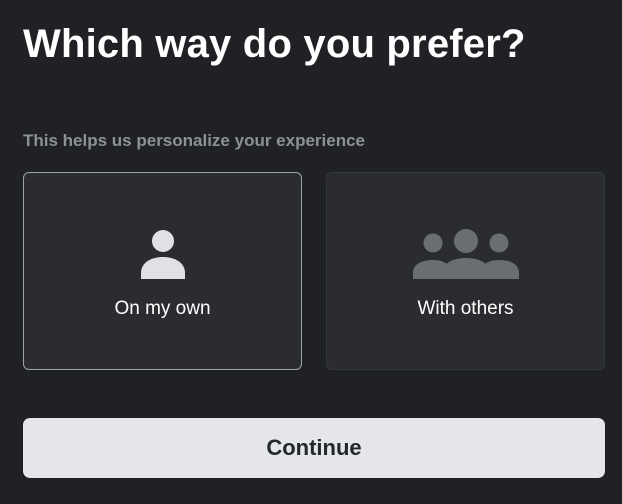  Describe the element at coordinates (162, 255) in the screenshot. I see `person-icon` at that location.